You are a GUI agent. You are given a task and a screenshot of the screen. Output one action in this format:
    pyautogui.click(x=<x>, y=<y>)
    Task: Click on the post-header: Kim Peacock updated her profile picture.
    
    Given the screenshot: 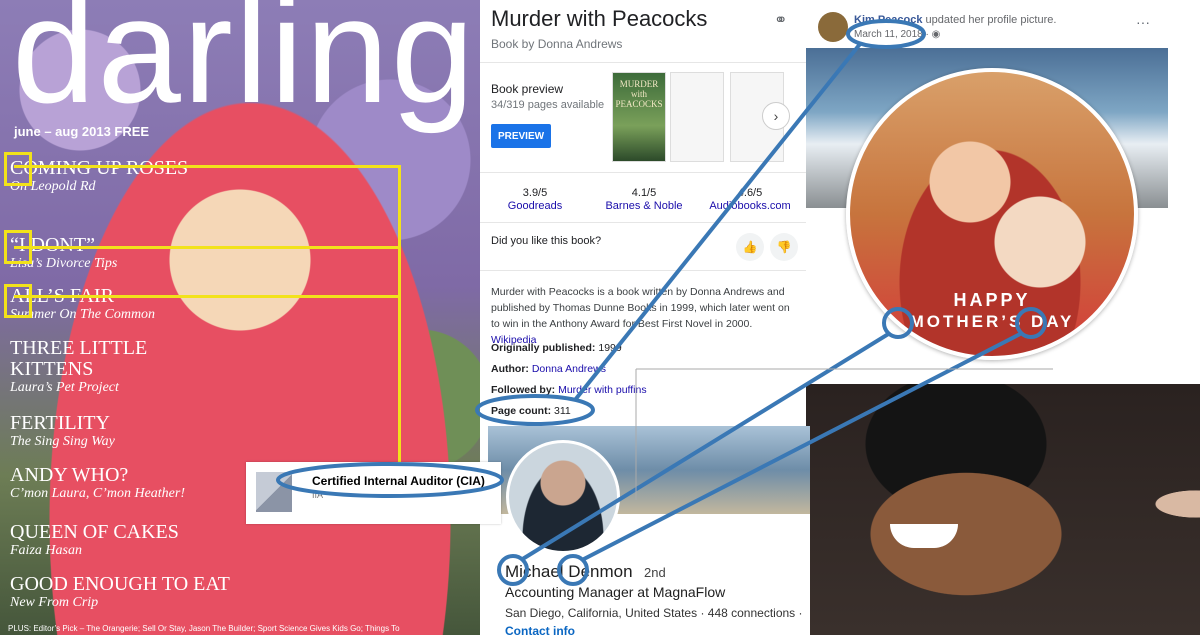 What is the action you would take?
    pyautogui.click(x=955, y=20)
    